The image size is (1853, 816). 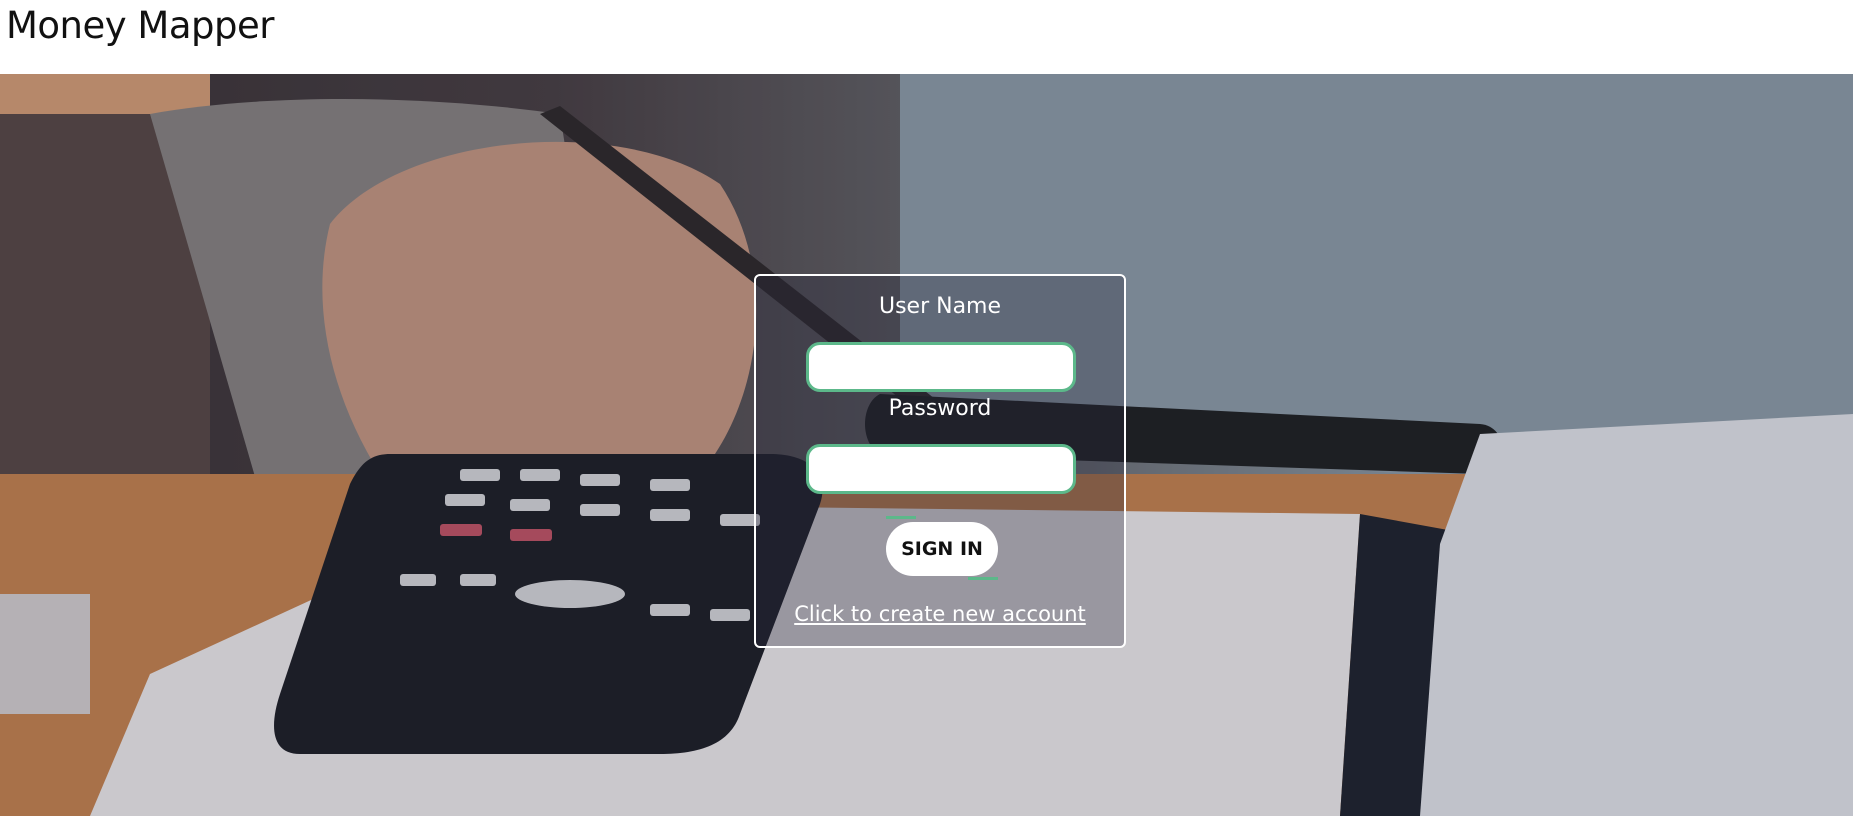 I want to click on app-title: Money Mapper, so click(x=140, y=25).